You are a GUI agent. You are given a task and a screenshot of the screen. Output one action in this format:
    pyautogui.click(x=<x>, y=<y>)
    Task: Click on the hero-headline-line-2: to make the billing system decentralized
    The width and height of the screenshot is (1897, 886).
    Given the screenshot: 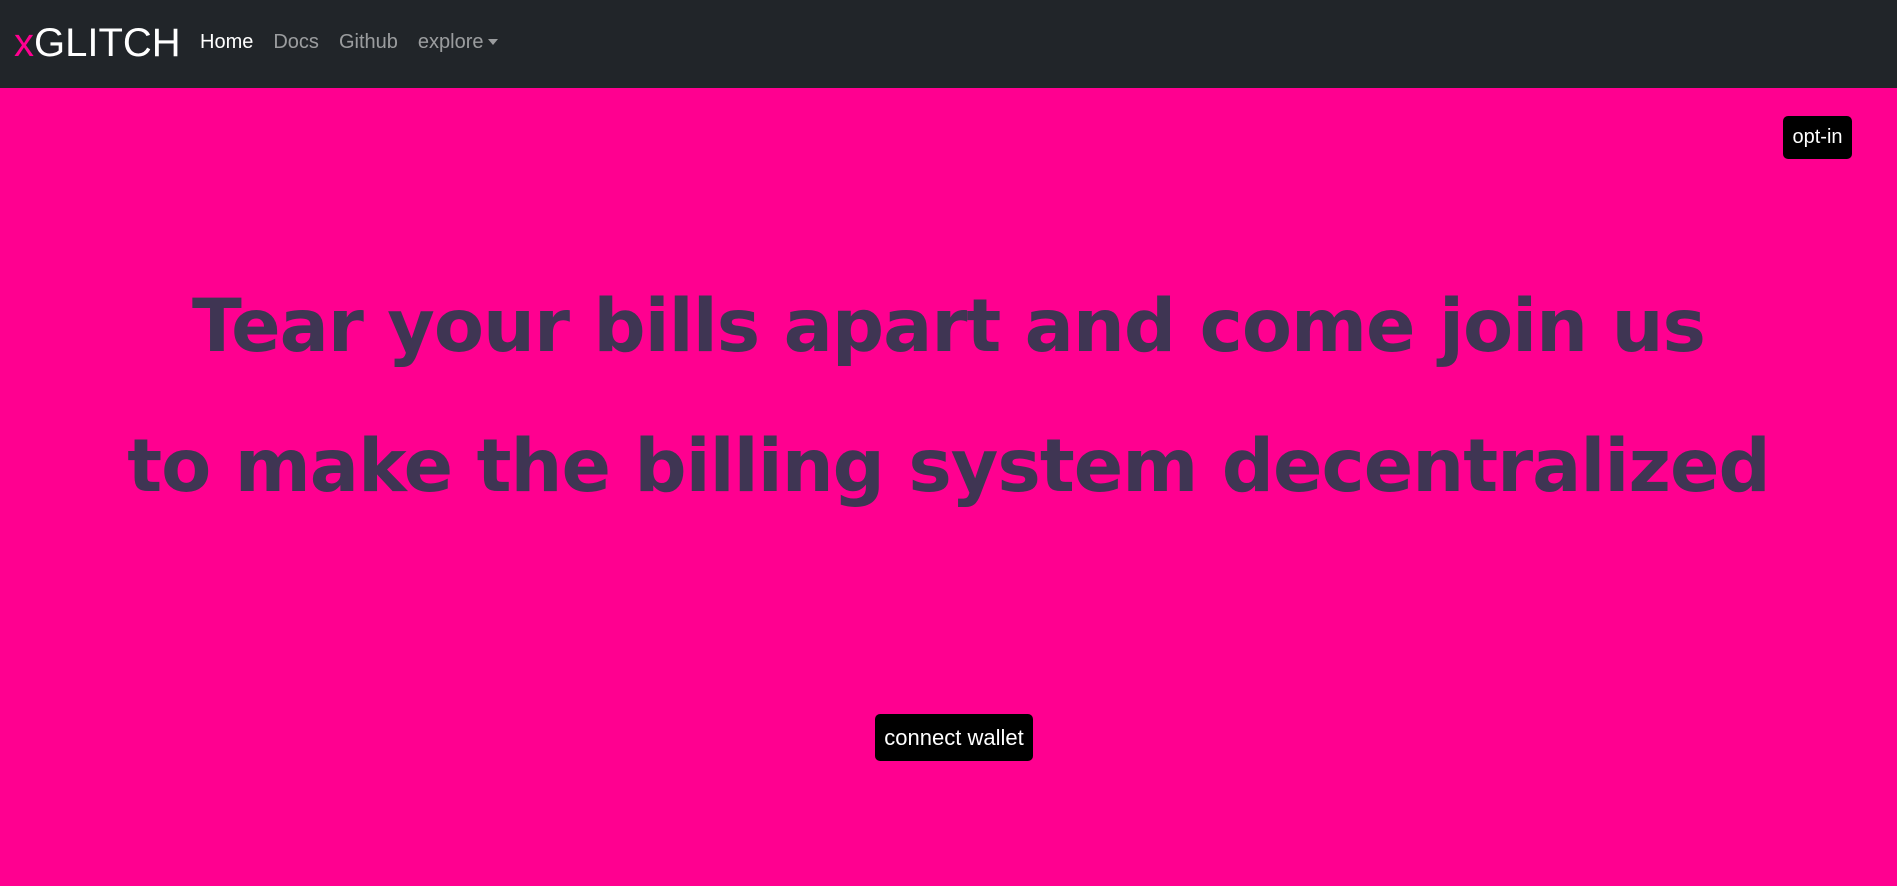 What is the action you would take?
    pyautogui.click(x=948, y=466)
    